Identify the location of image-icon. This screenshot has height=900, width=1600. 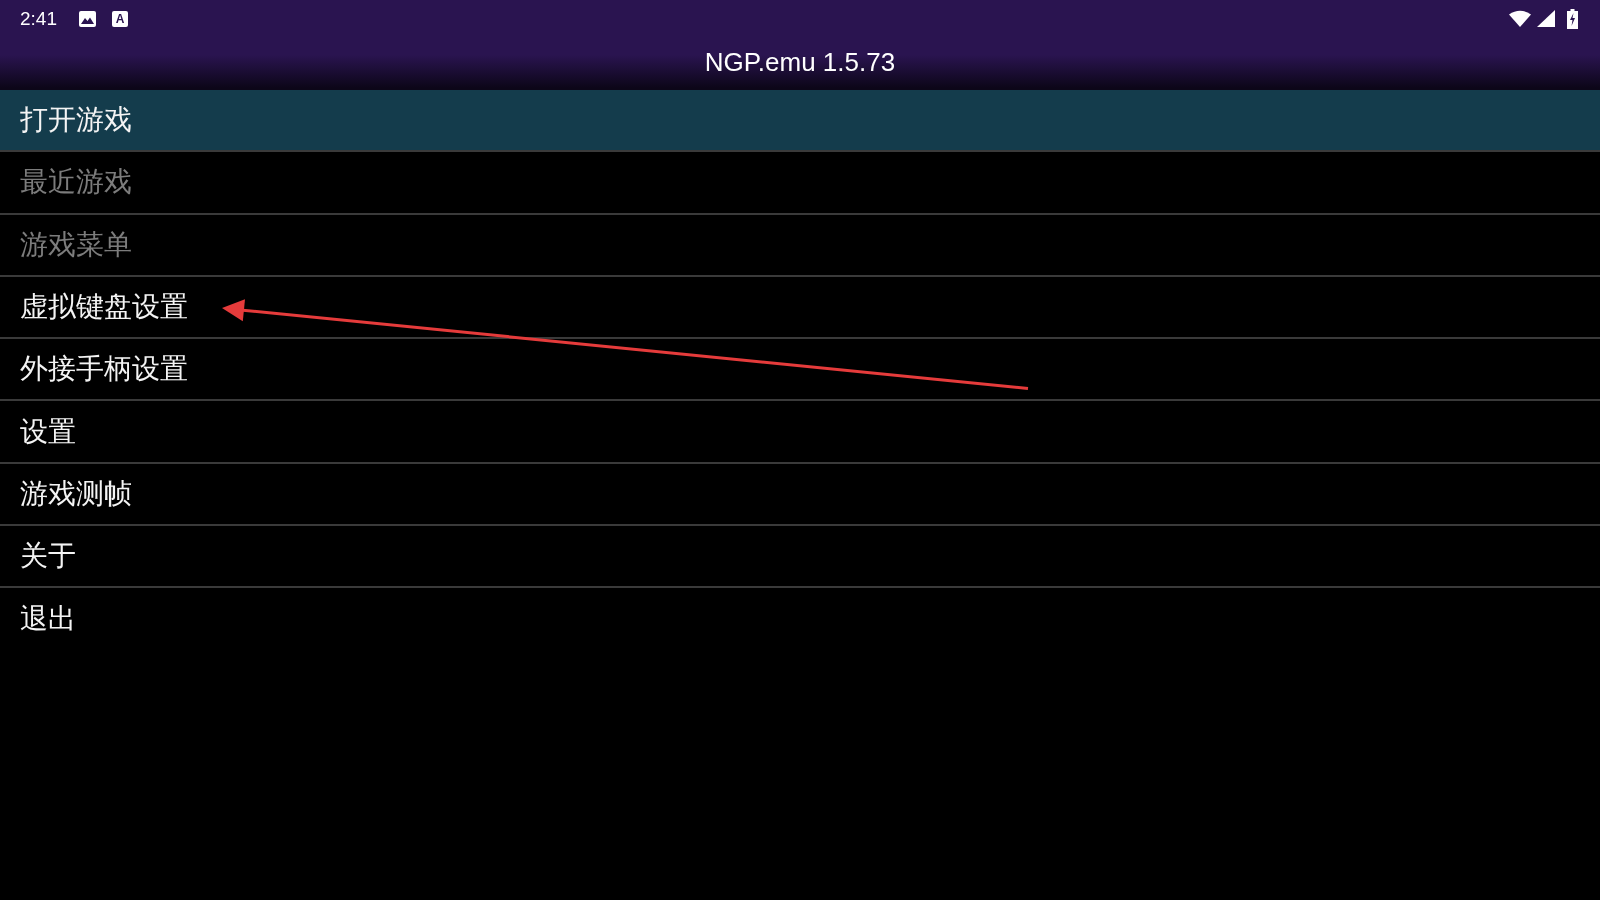
(87, 18).